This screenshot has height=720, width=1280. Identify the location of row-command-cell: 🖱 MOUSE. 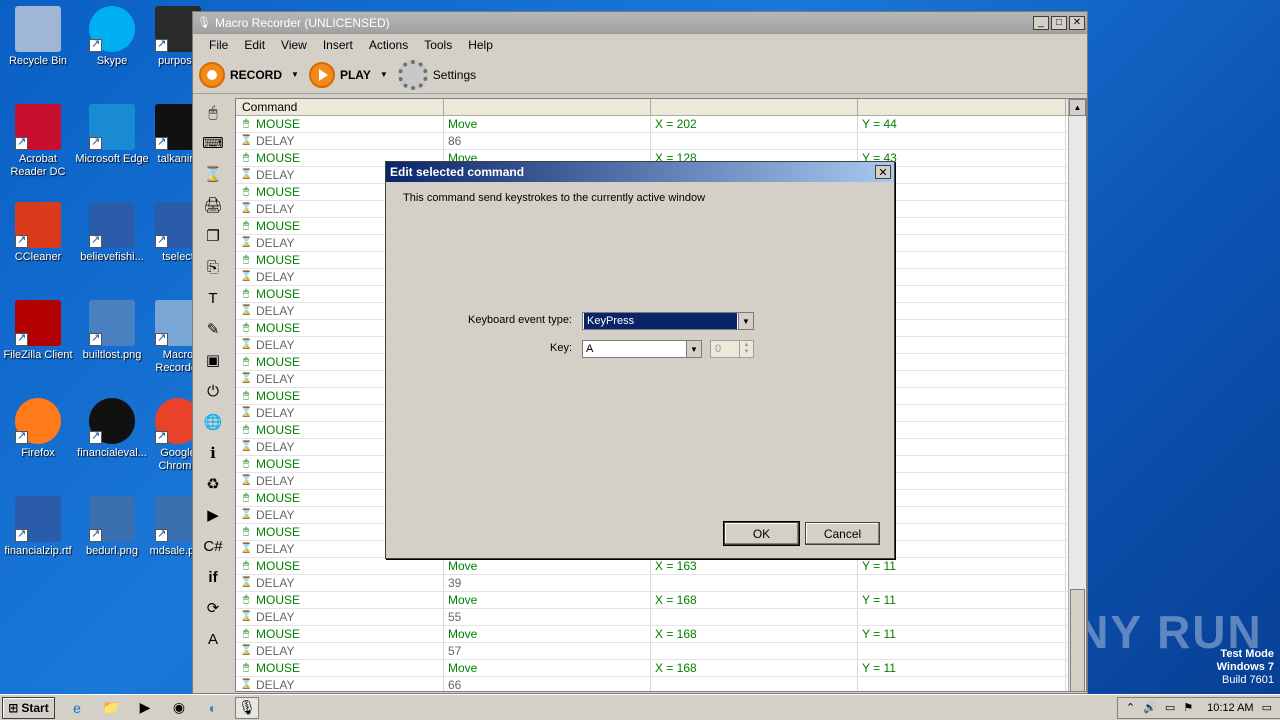
(340, 668).